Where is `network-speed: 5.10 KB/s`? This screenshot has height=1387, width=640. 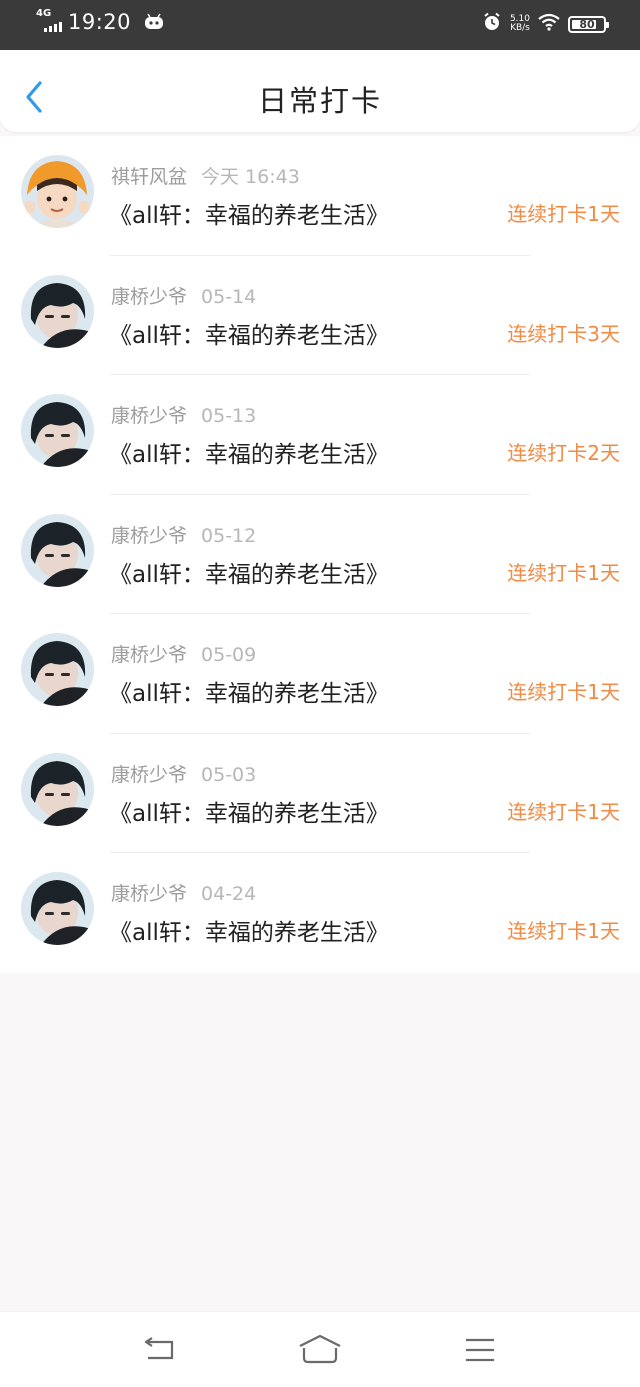 network-speed: 5.10 KB/s is located at coordinates (520, 24).